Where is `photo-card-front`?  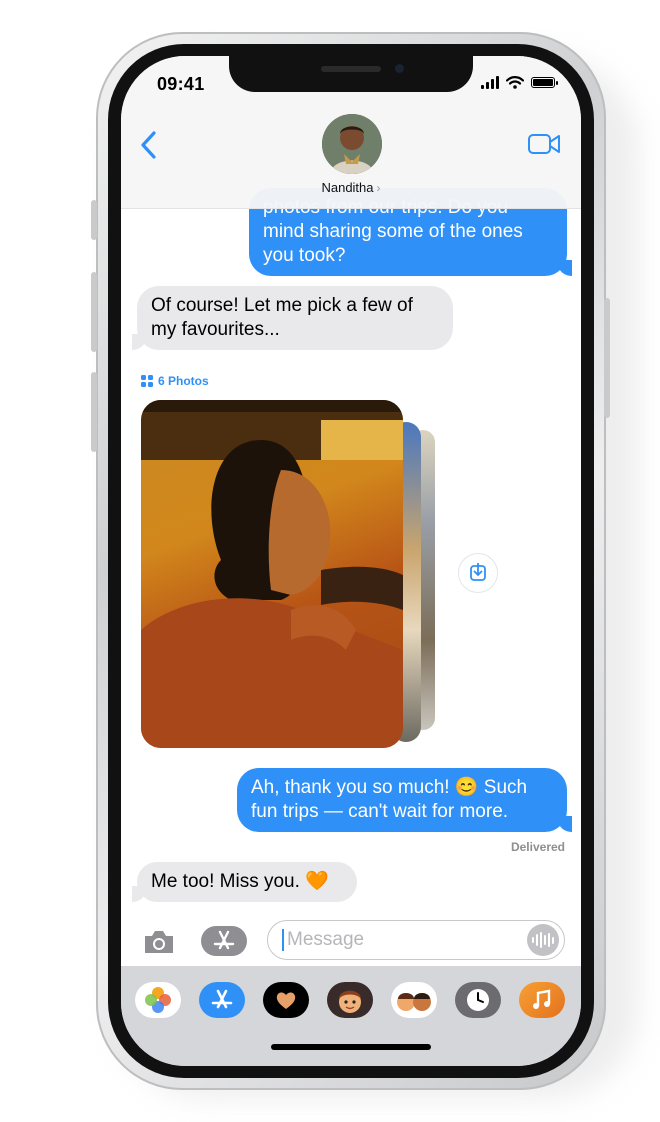 photo-card-front is located at coordinates (272, 574).